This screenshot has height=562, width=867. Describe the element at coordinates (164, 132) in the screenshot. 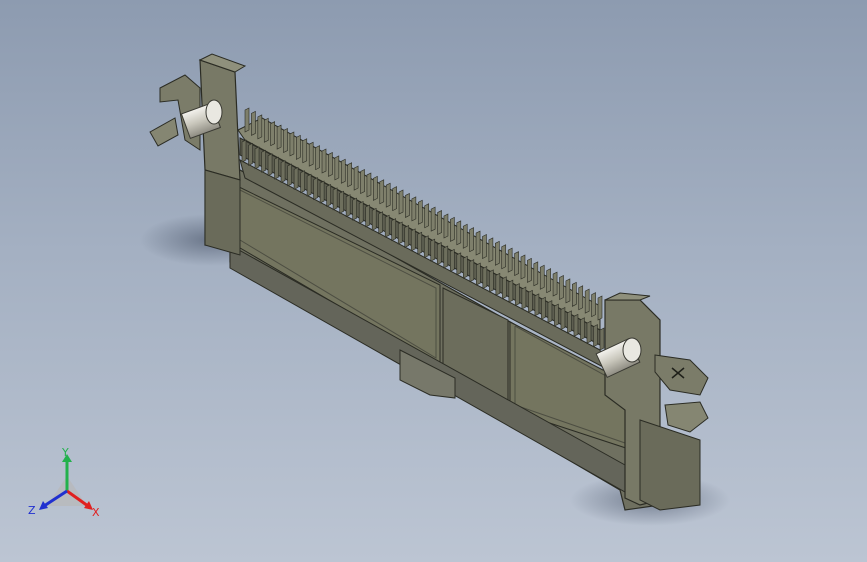

I see `left-latch-hook` at that location.